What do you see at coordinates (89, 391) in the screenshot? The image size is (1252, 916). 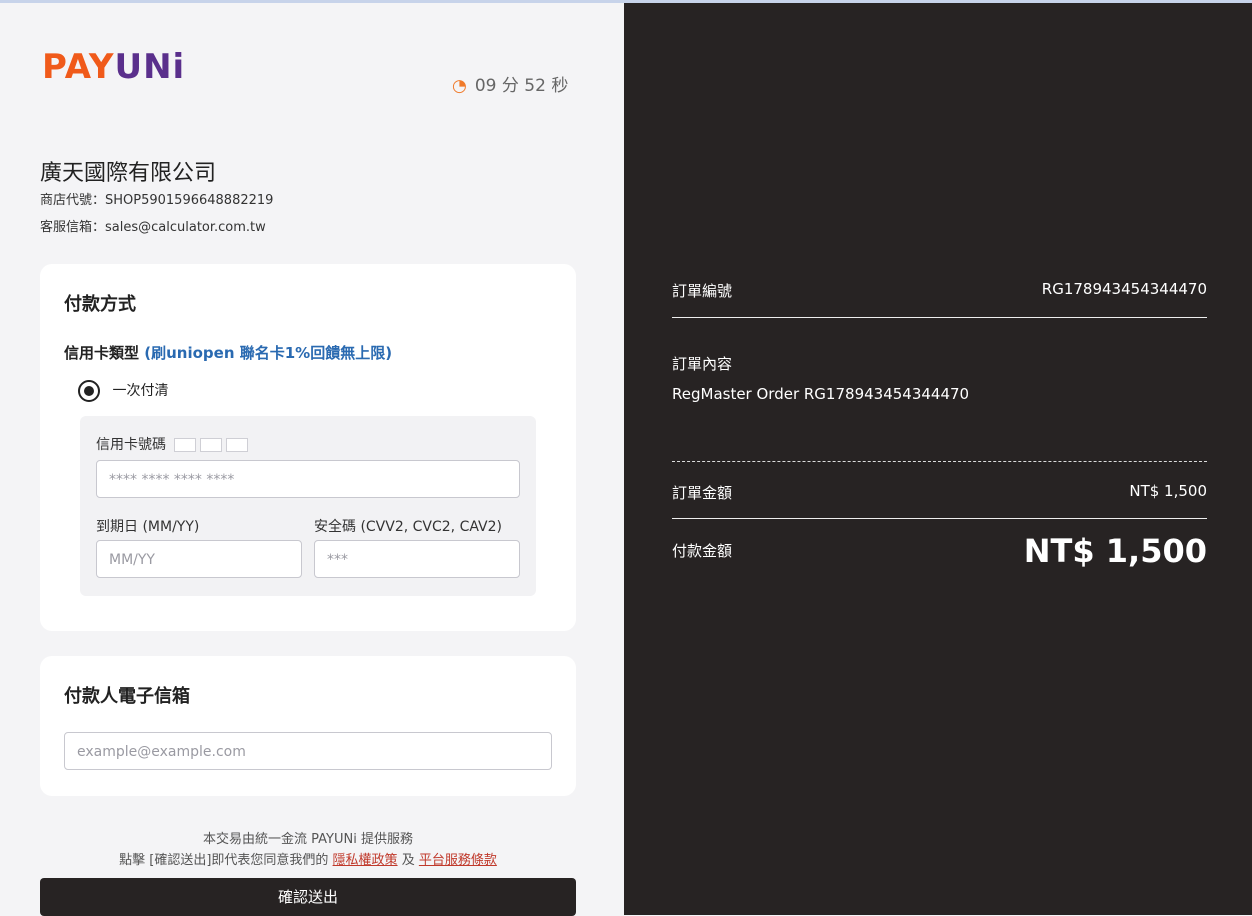 I see `radio-icon` at bounding box center [89, 391].